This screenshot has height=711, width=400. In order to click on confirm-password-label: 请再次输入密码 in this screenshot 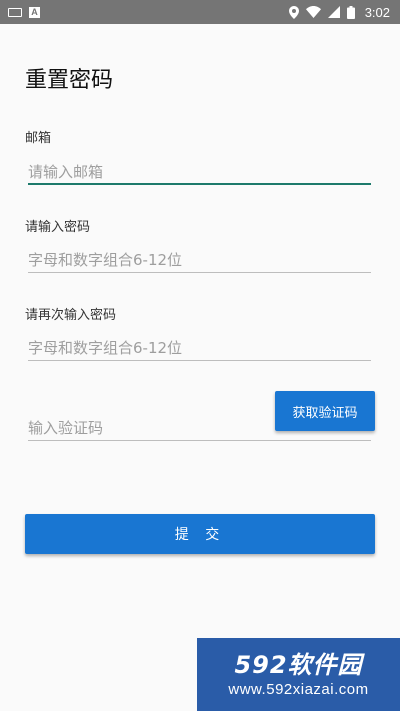, I will do `click(71, 315)`.